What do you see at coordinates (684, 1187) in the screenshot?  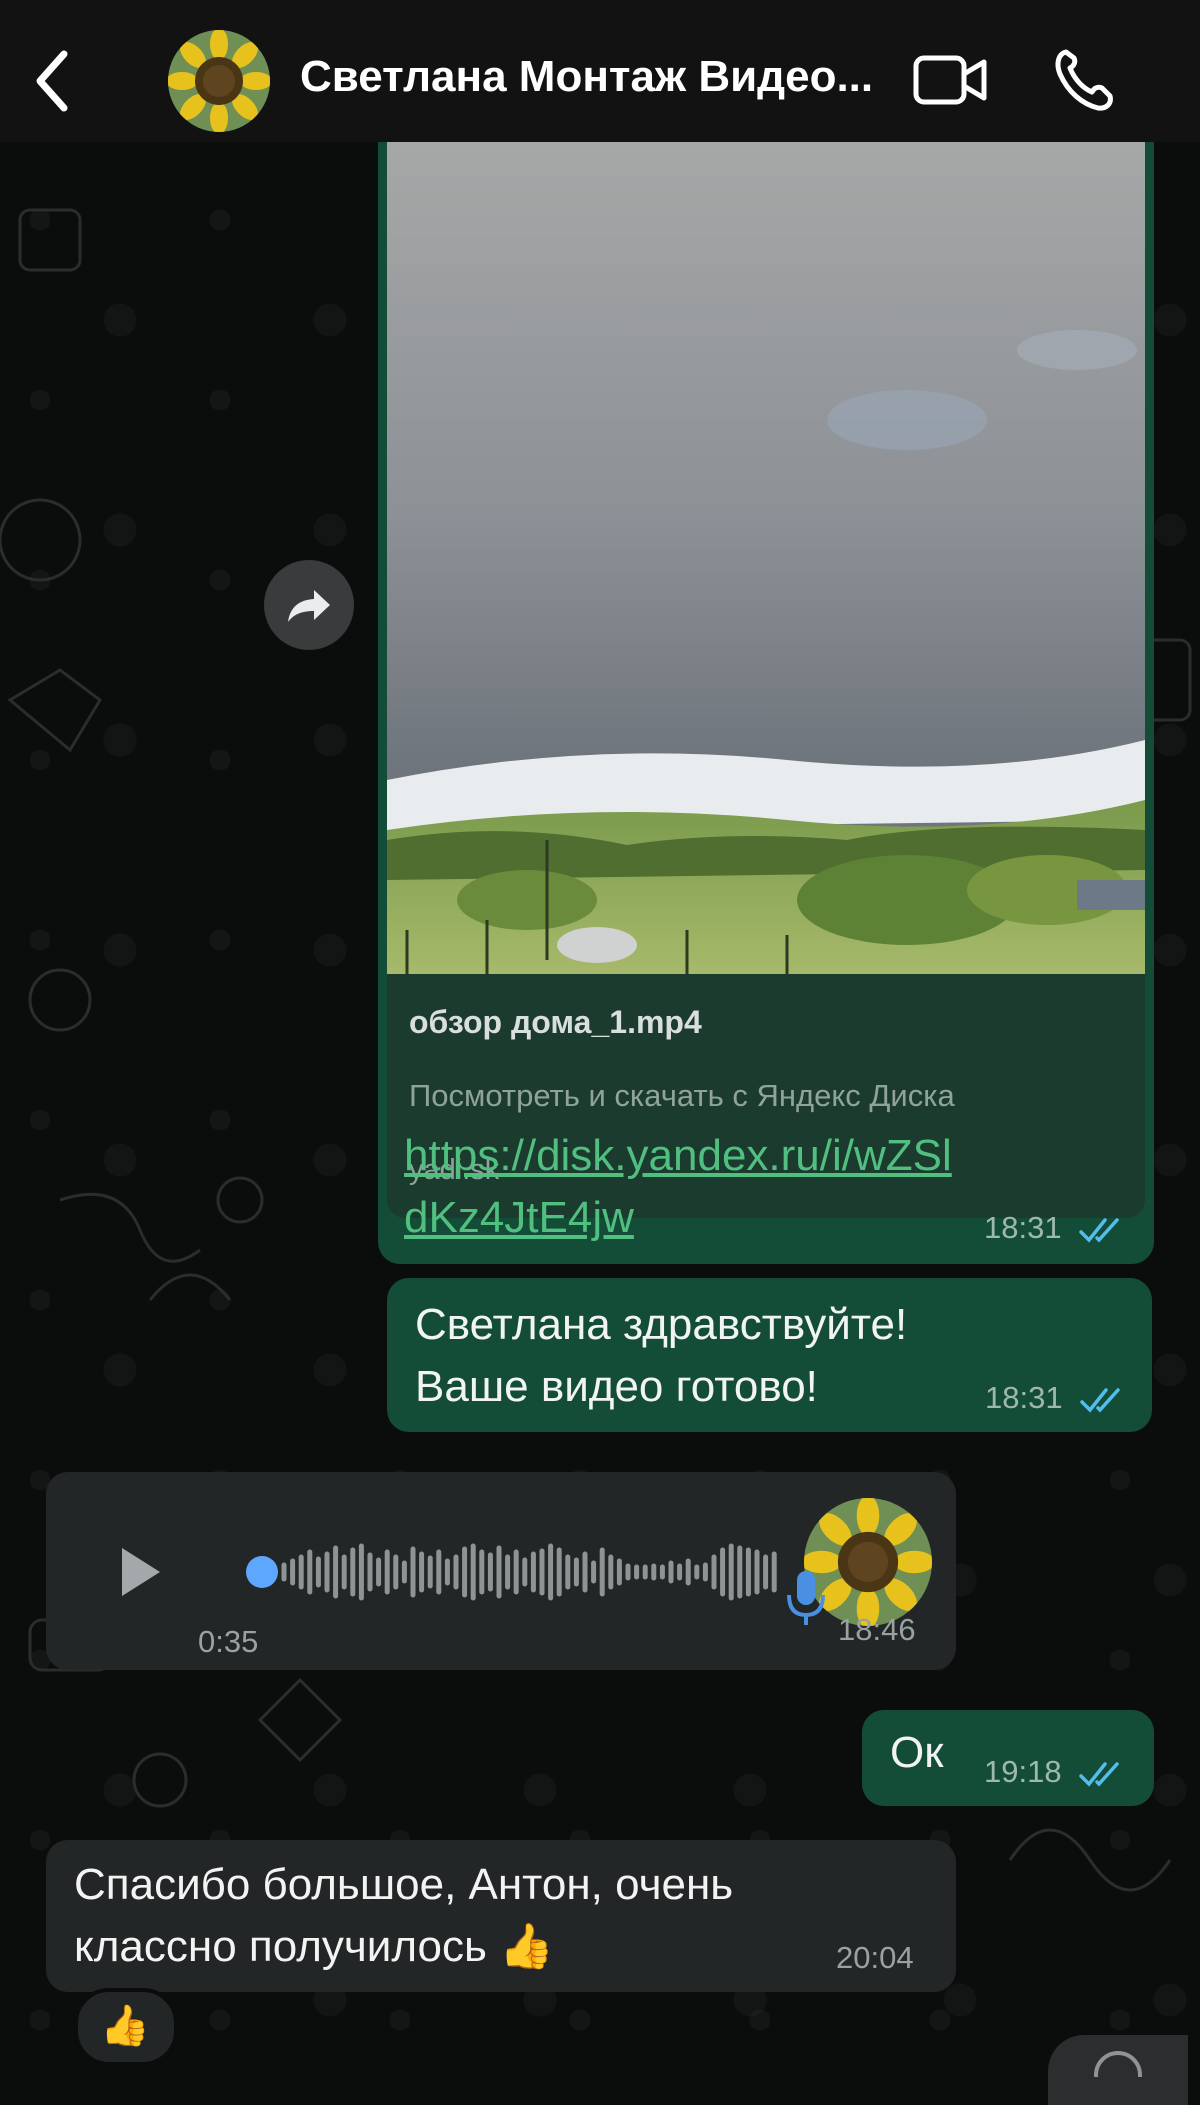 I see `message-link: https://disk.yandex.ru/i/wZSldKz4JtE4jw` at bounding box center [684, 1187].